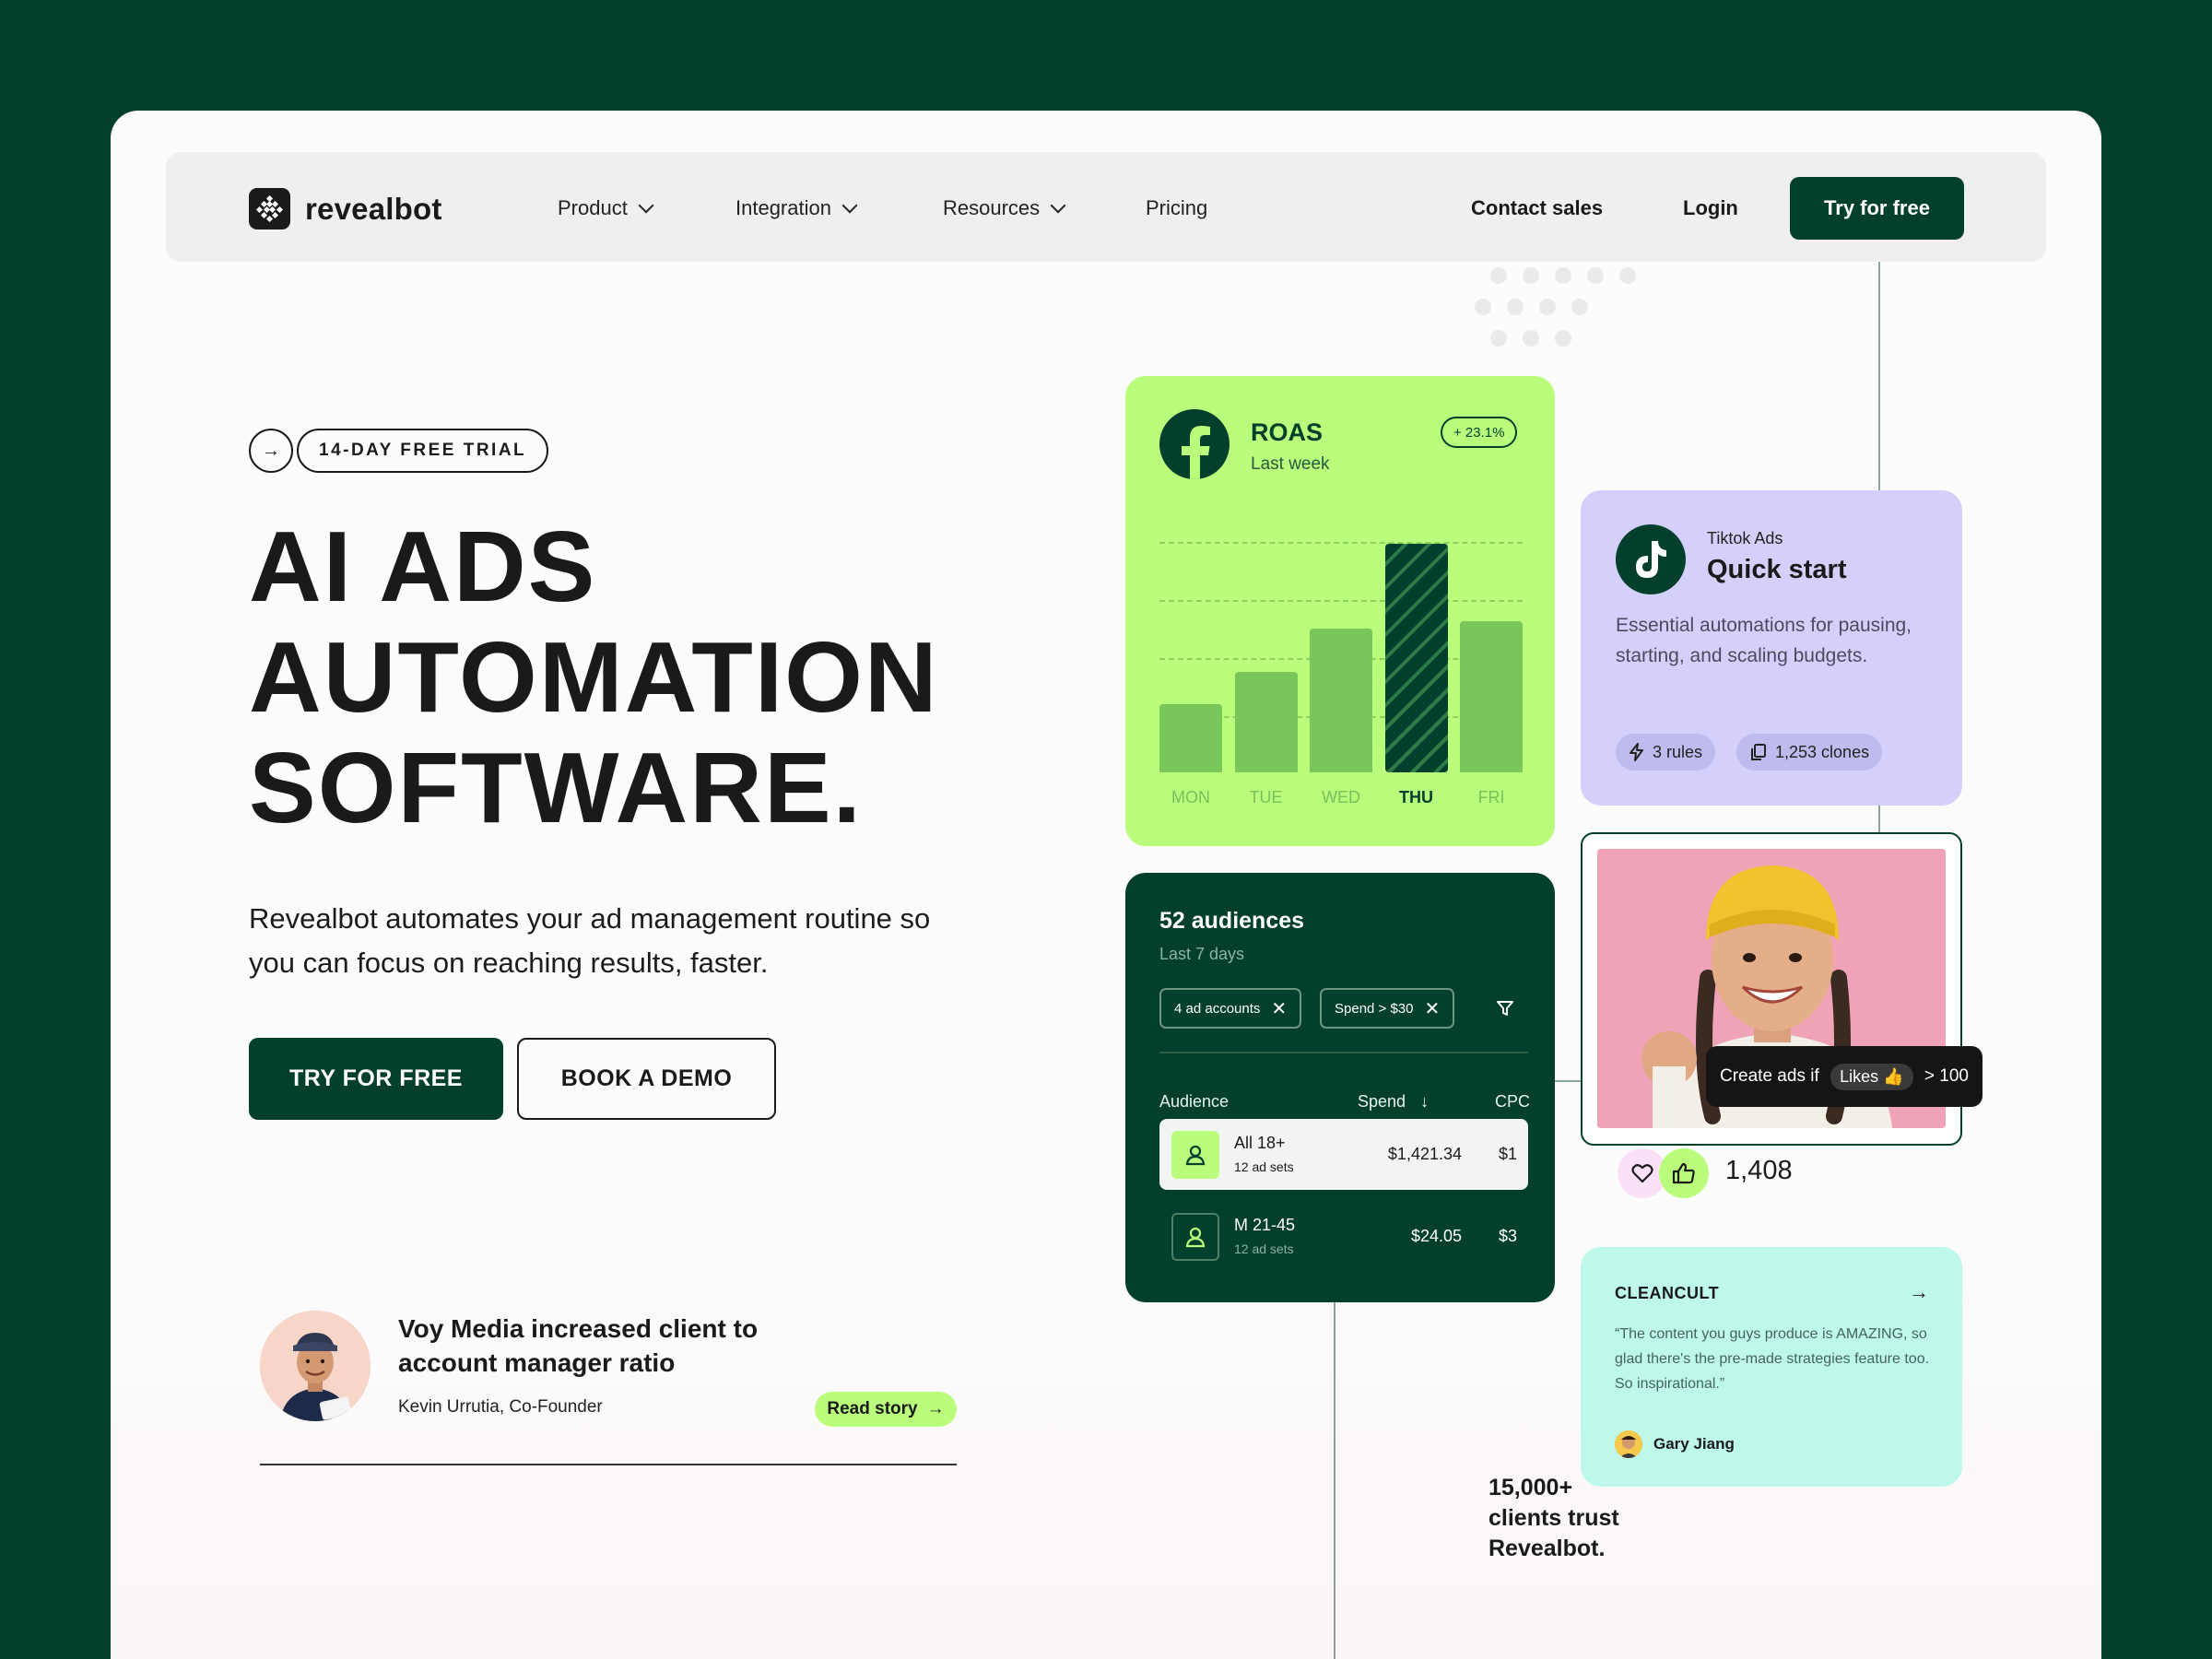  I want to click on column-spend-label: Spend, so click(1382, 1101).